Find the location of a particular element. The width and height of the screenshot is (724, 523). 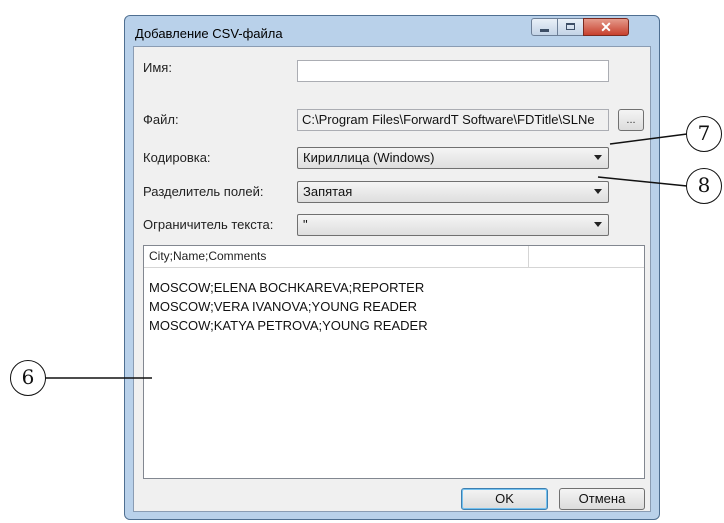

delimiter-value: " is located at coordinates (305, 224).